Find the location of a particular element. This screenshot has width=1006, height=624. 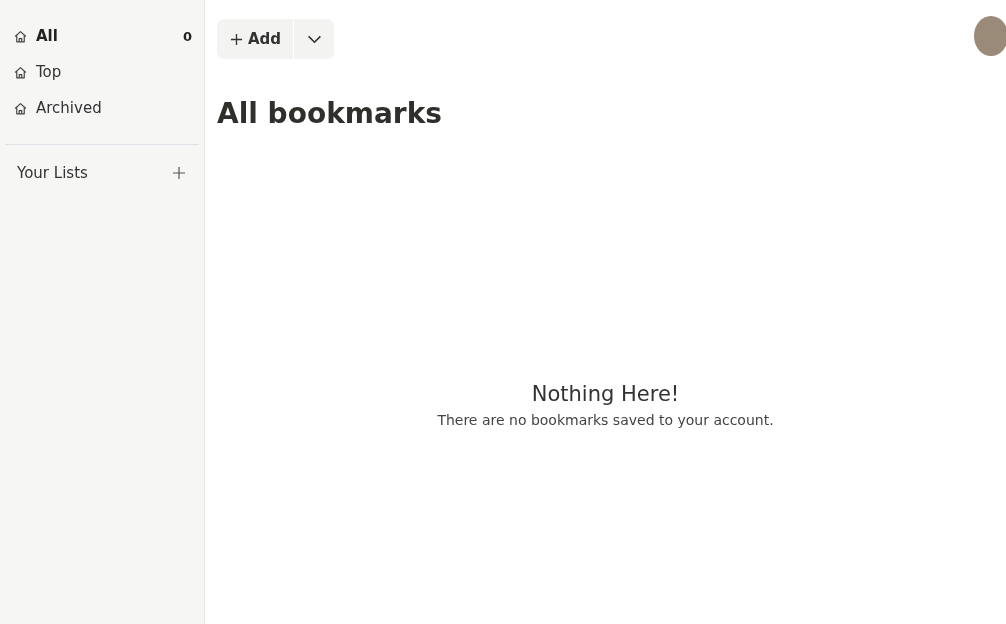

add-button: Add is located at coordinates (256, 39).